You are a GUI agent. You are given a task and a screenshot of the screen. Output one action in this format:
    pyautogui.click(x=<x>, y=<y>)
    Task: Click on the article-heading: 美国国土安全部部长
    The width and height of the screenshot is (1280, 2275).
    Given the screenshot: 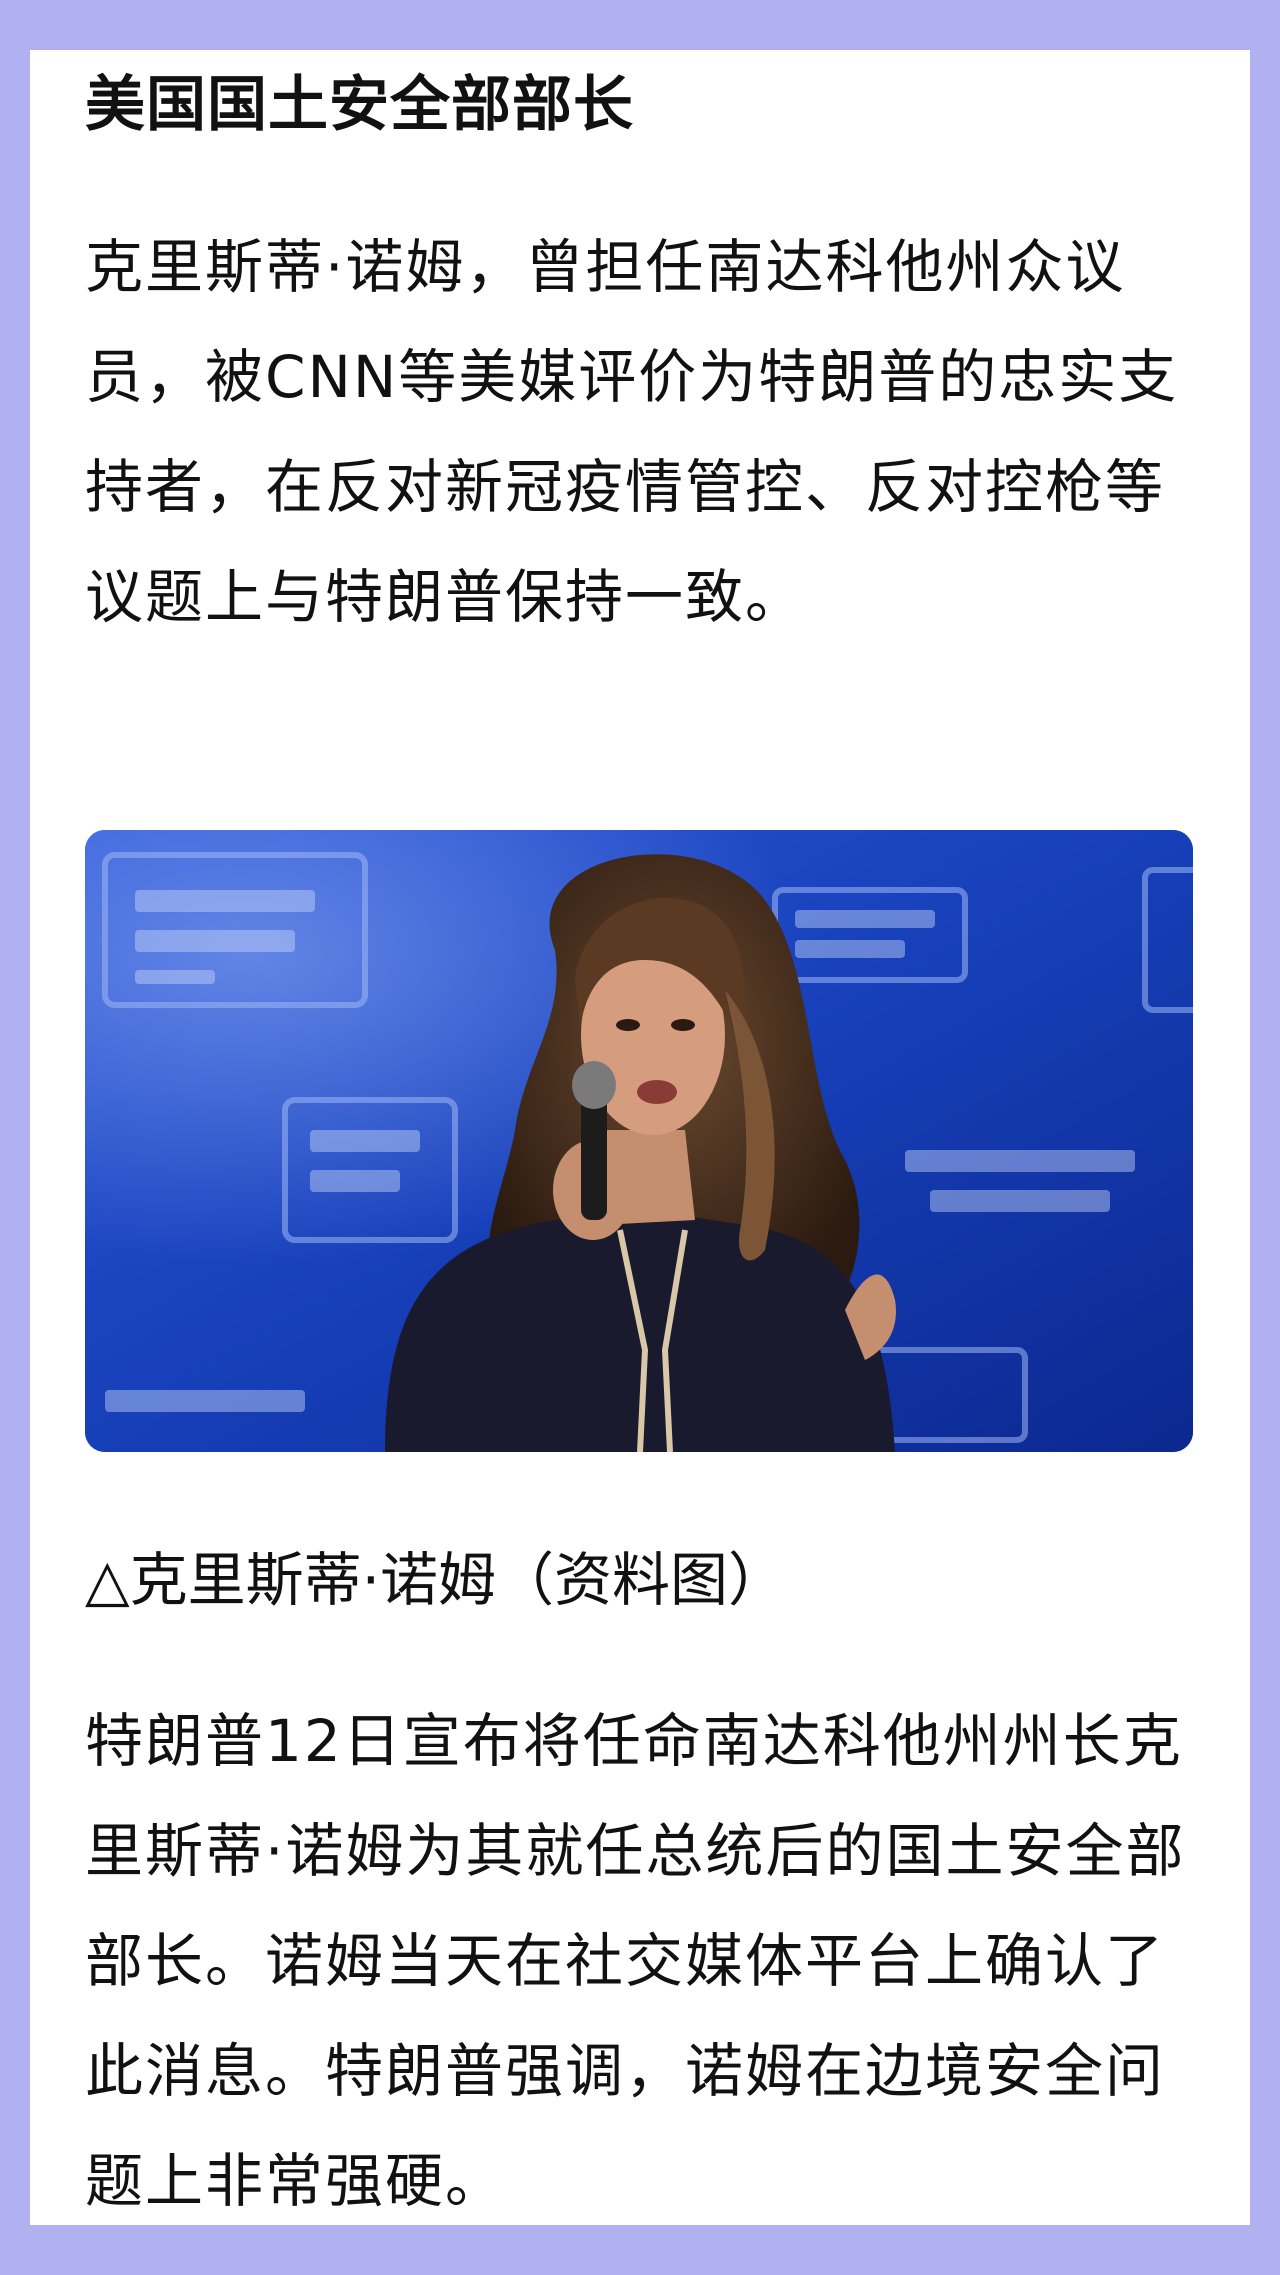 What is the action you would take?
    pyautogui.click(x=359, y=105)
    